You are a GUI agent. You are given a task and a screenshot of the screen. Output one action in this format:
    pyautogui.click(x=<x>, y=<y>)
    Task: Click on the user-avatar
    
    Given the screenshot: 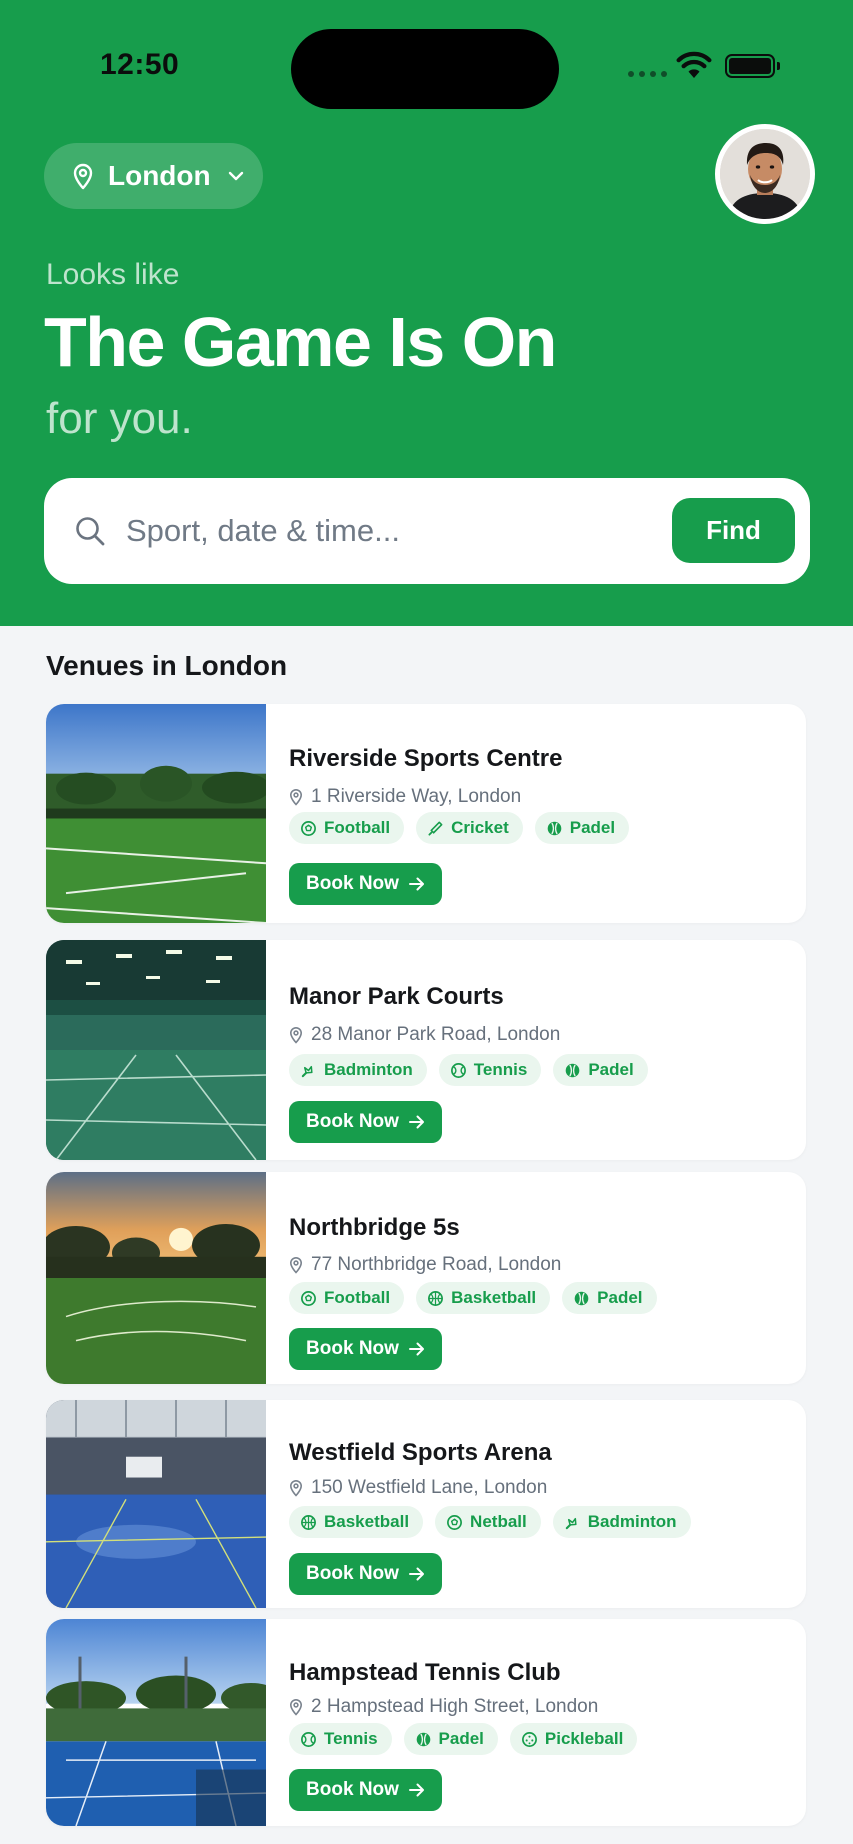 What is the action you would take?
    pyautogui.click(x=765, y=174)
    